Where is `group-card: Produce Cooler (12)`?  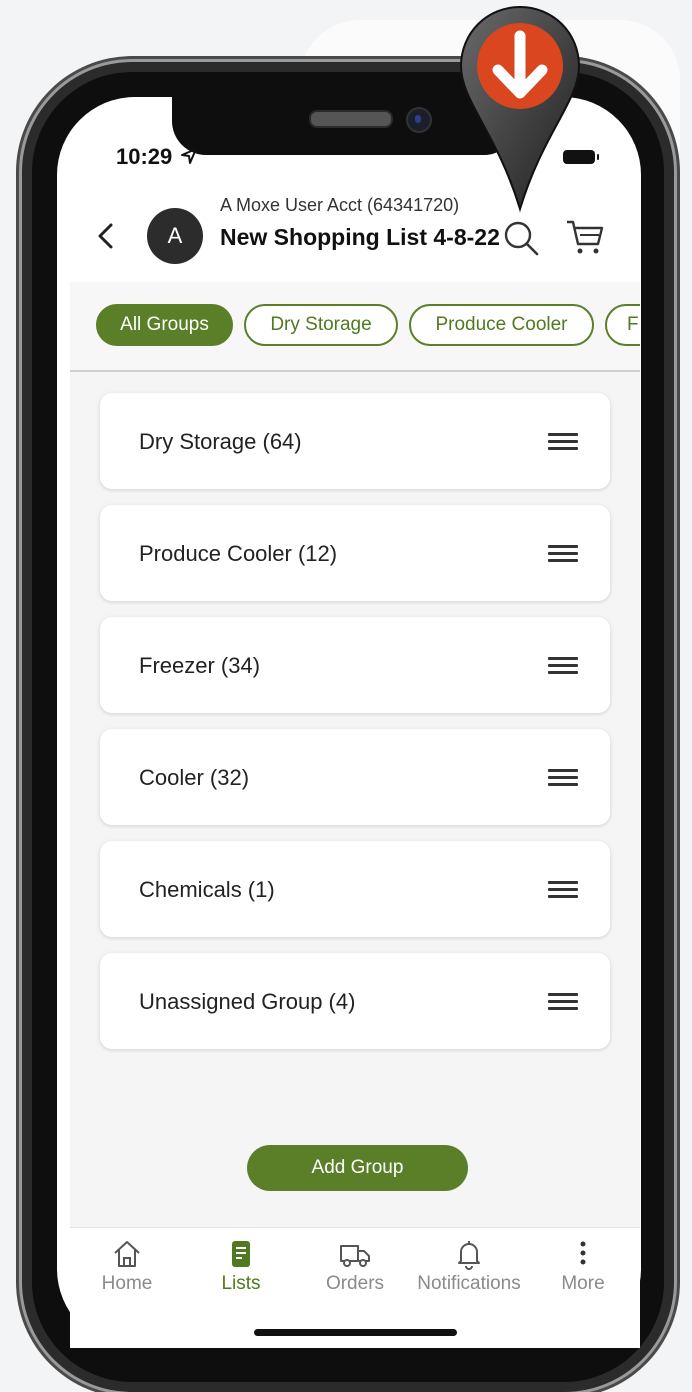
group-card: Produce Cooler (12) is located at coordinates (355, 553).